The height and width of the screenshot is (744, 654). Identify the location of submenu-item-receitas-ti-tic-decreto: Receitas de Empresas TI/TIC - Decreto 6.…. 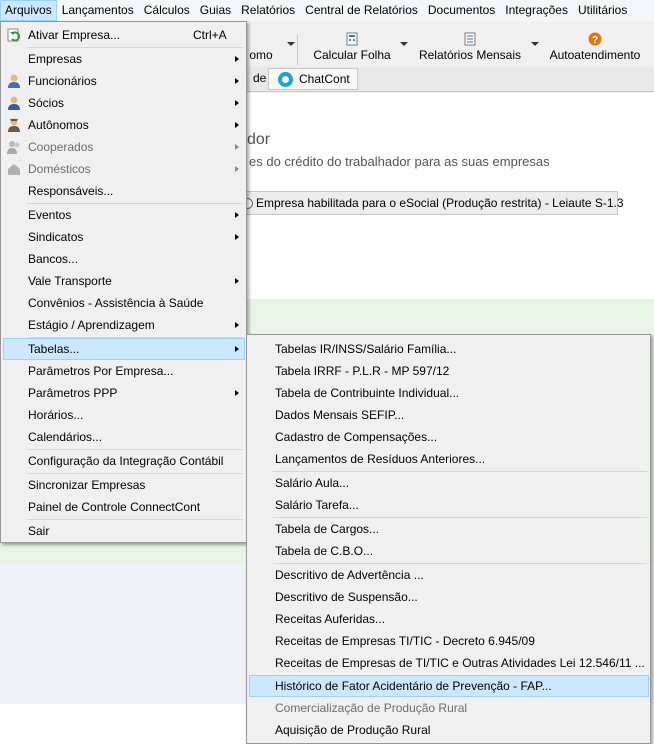
(449, 641).